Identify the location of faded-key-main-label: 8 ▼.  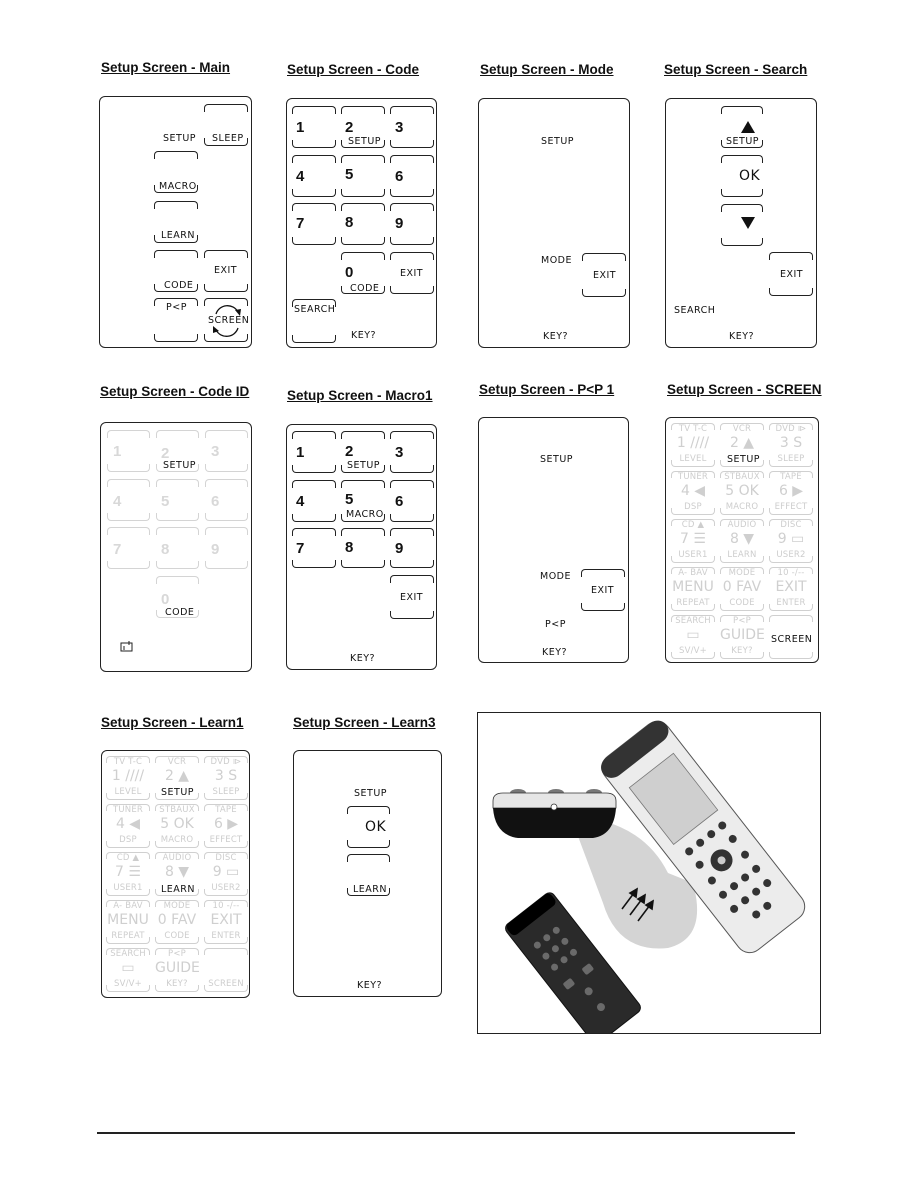
(742, 539).